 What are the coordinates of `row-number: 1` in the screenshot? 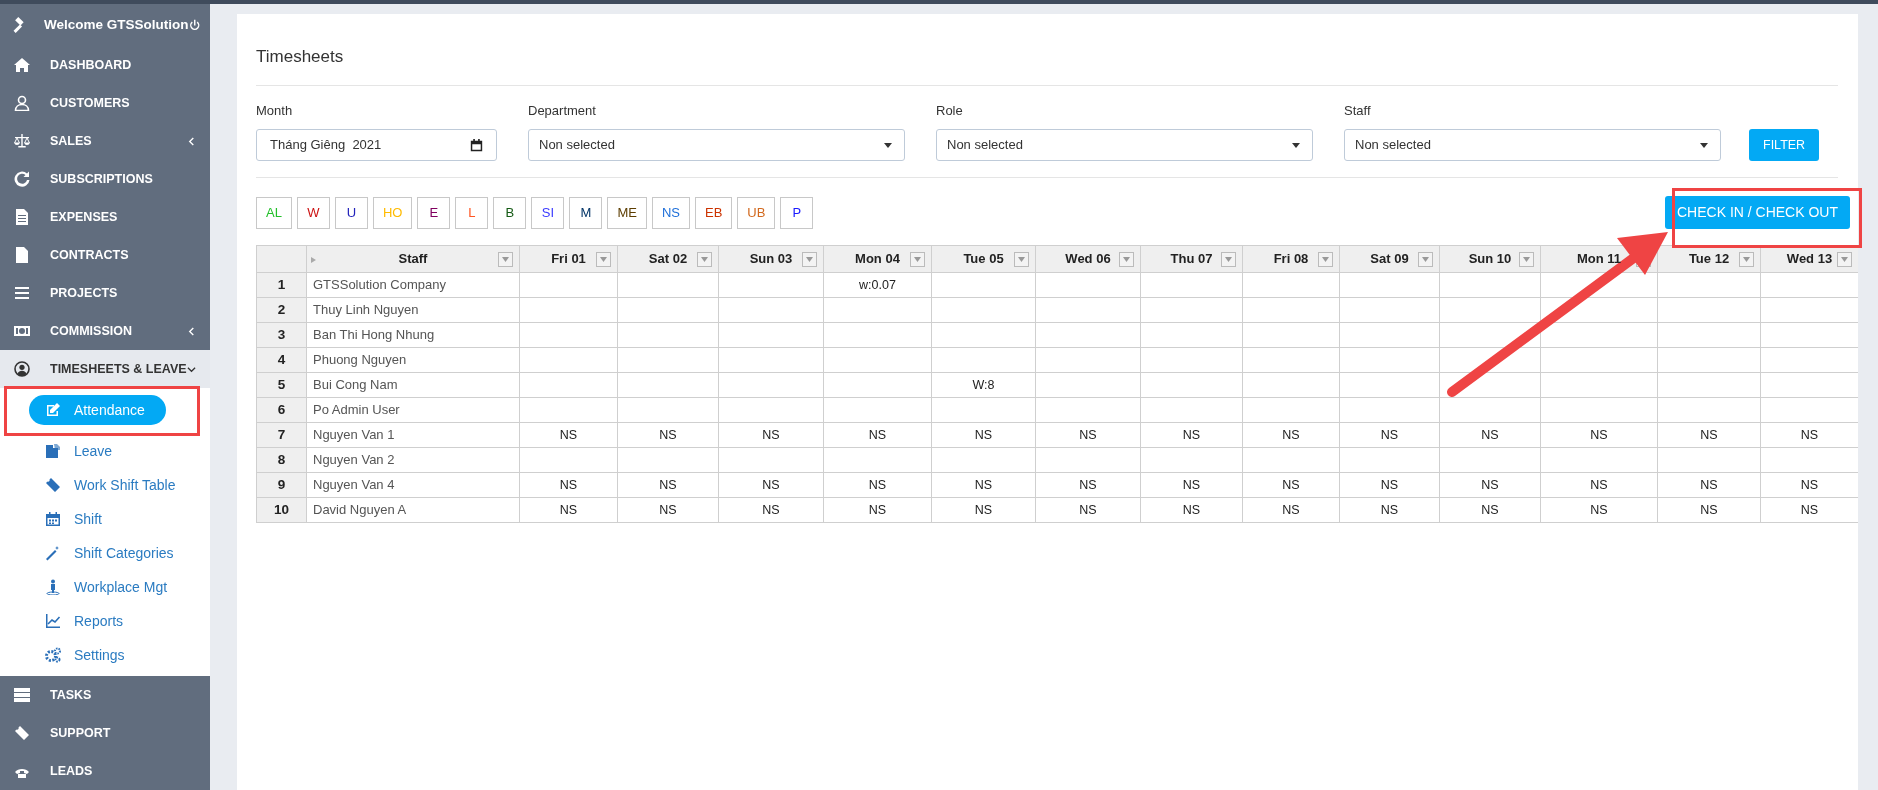 It's located at (281, 285).